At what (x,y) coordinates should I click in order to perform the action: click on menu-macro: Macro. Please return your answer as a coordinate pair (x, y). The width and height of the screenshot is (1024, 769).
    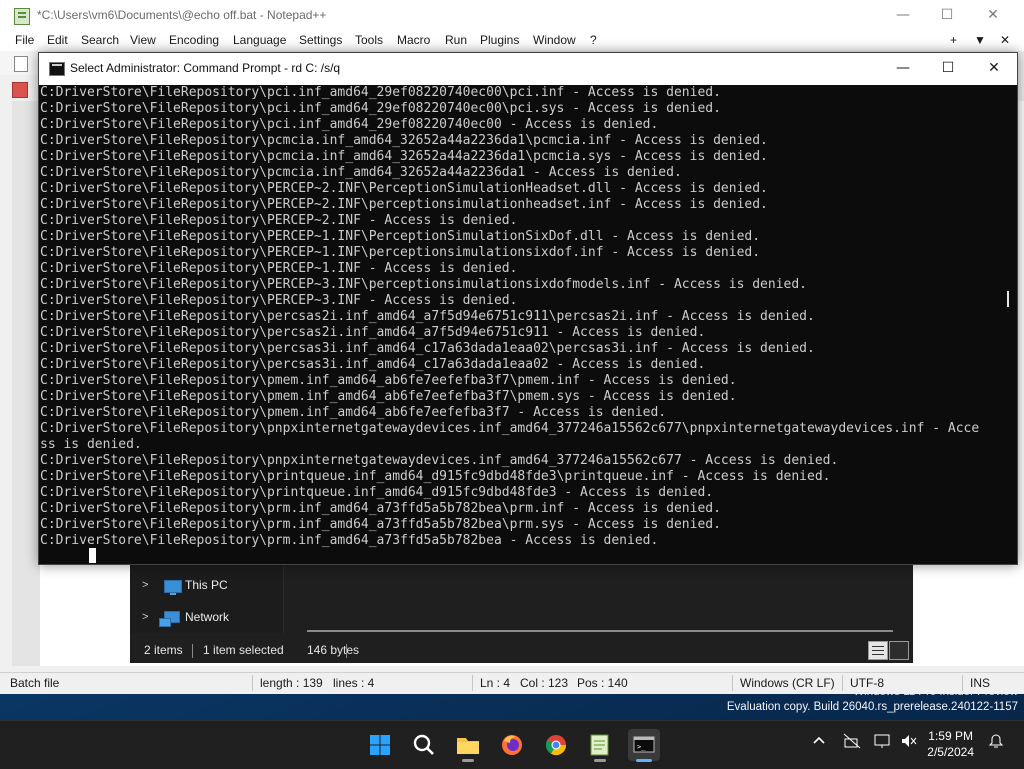
    Looking at the image, I should click on (413, 40).